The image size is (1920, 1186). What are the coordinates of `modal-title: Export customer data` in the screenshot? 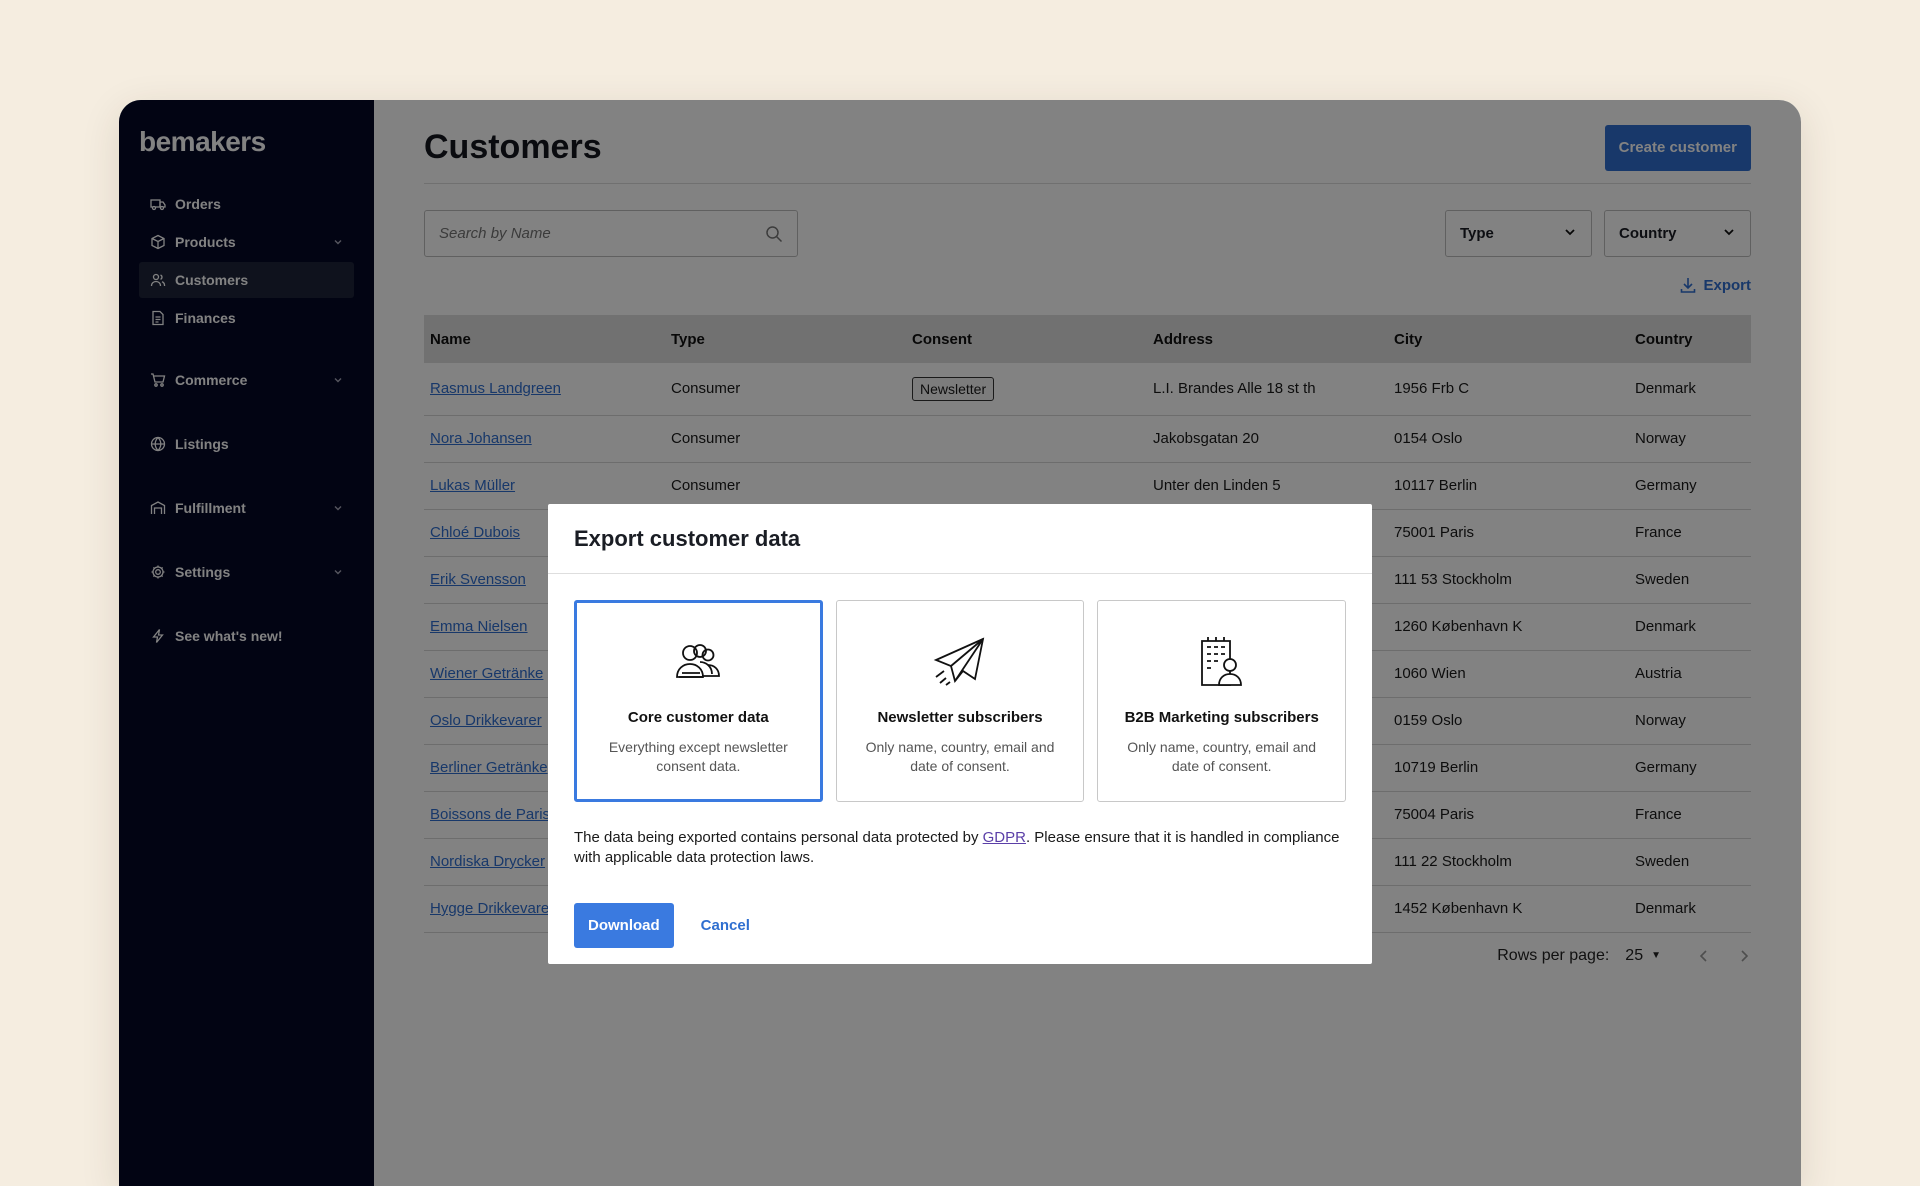 It's located at (687, 538).